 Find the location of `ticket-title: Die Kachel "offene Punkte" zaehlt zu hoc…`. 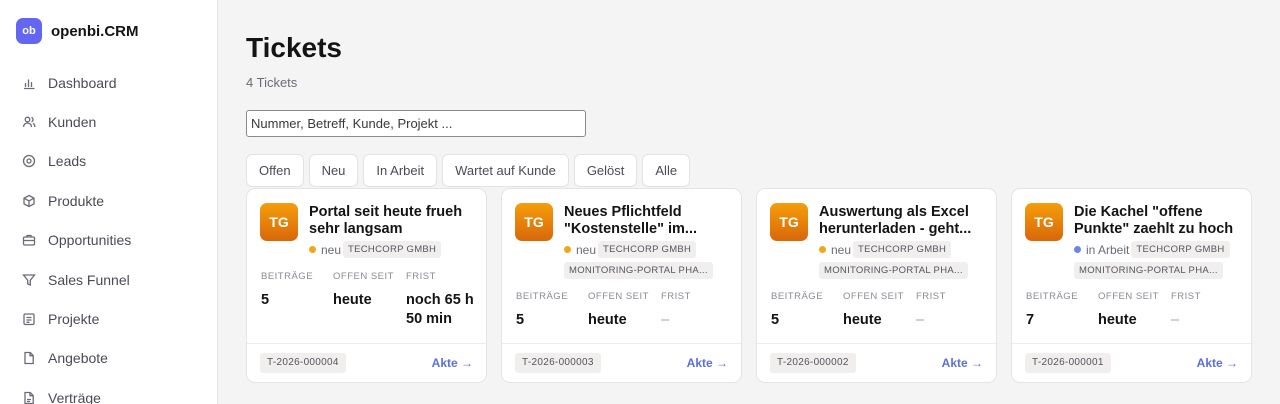

ticket-title: Die Kachel "offene Punkte" zaehlt zu hoc… is located at coordinates (1159, 221).